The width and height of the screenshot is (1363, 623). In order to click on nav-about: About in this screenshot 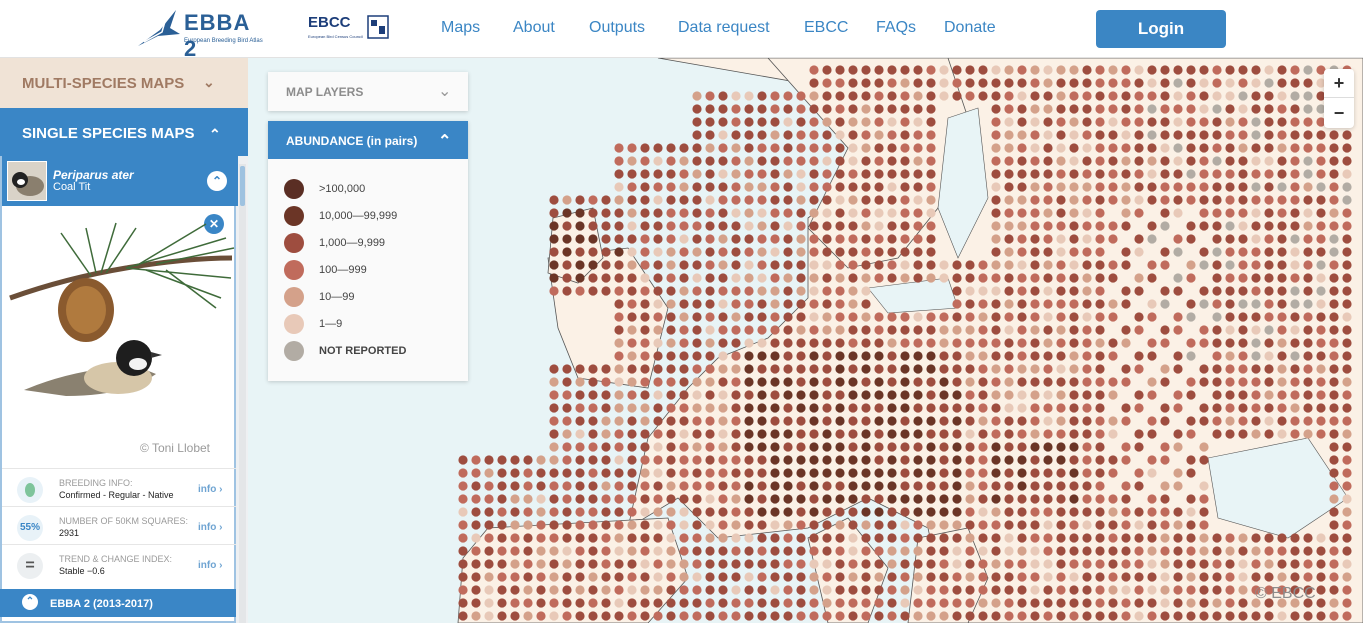, I will do `click(534, 28)`.